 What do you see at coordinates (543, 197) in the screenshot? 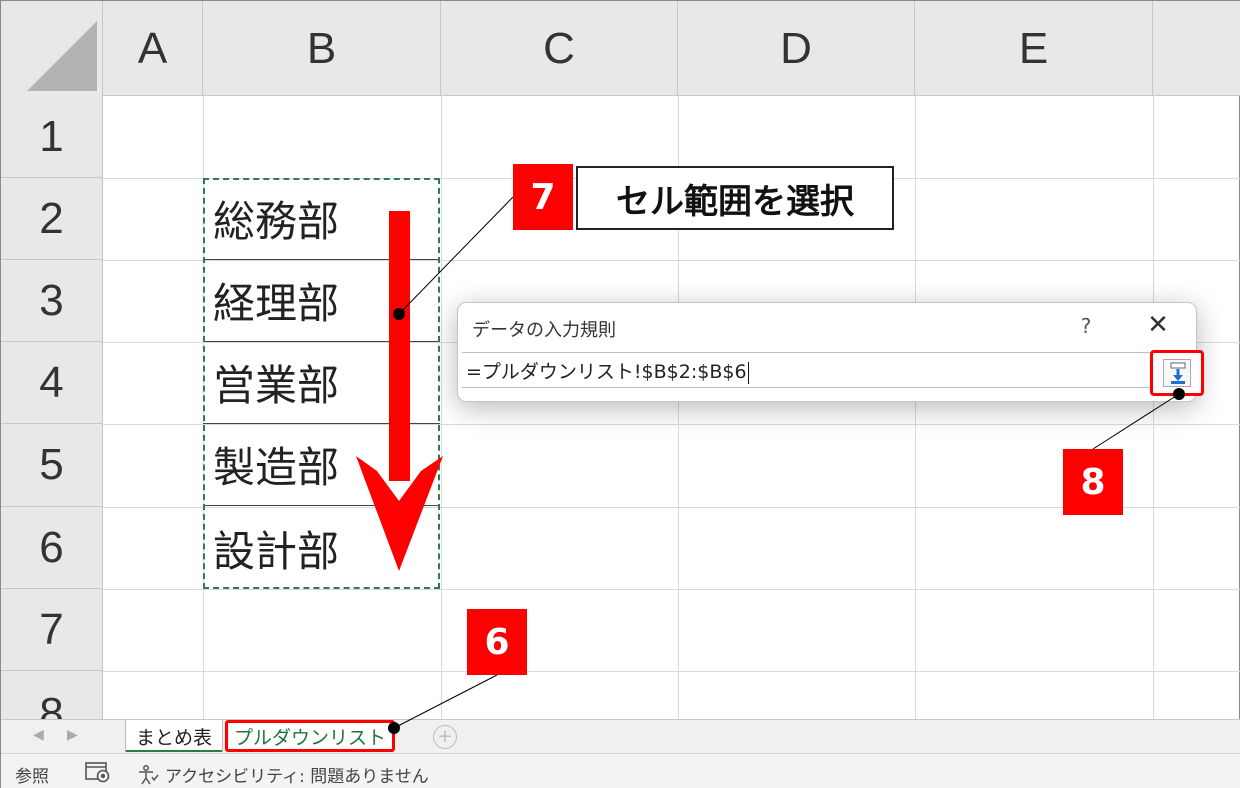
I see `step-7-badge: 7` at bounding box center [543, 197].